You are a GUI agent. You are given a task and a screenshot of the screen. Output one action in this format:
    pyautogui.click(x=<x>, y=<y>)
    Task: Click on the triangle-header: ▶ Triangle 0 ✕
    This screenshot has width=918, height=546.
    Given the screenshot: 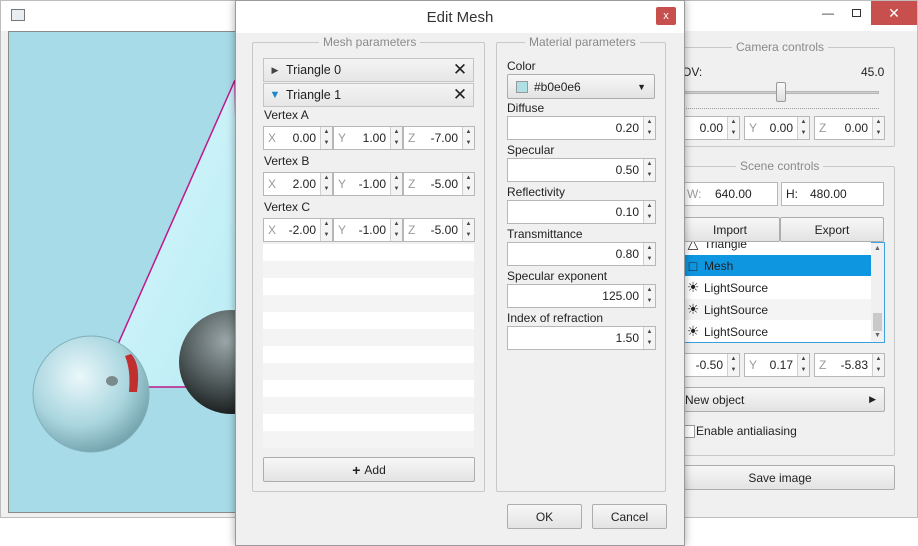 What is the action you would take?
    pyautogui.click(x=368, y=70)
    